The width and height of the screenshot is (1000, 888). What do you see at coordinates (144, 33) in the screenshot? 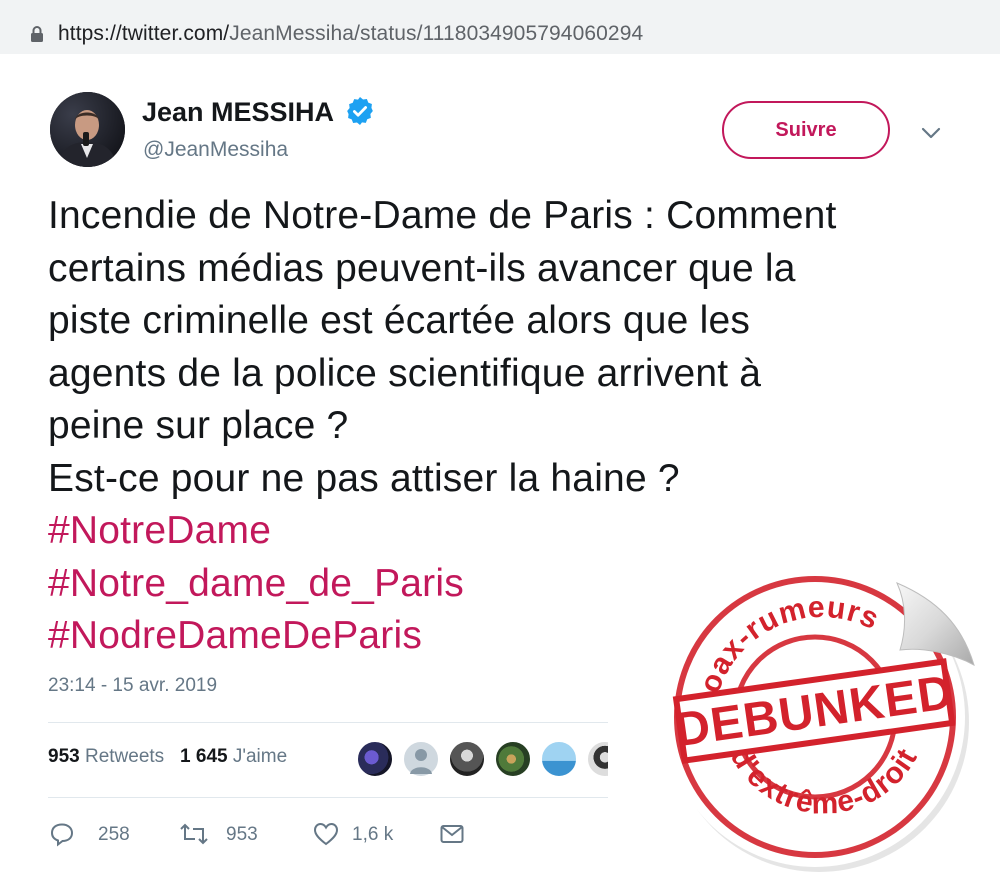
I see `url-host: https://twitter.com/` at bounding box center [144, 33].